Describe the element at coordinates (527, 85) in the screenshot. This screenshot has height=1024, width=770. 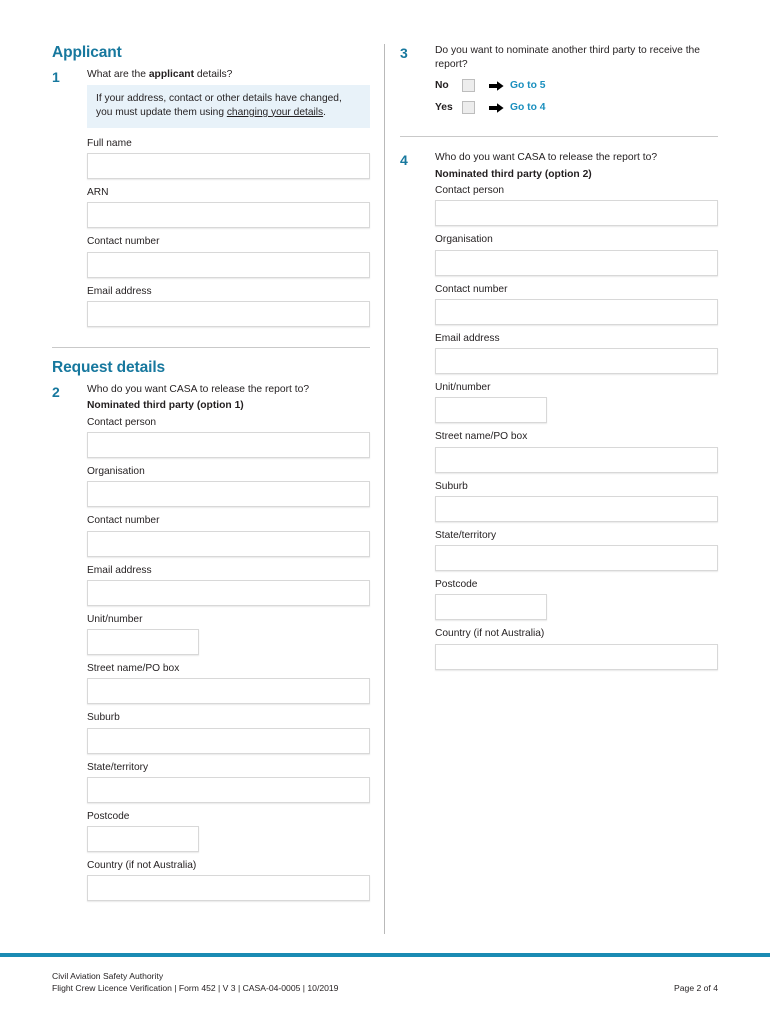
I see `option-no-goto: Go to 5` at that location.